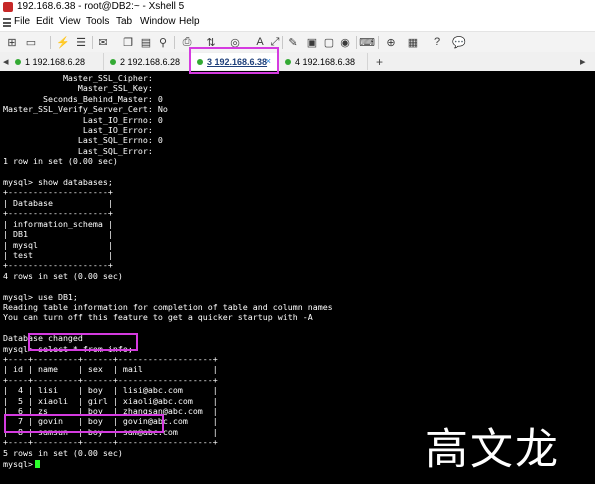 The image size is (595, 484). What do you see at coordinates (31, 42) in the screenshot?
I see `open-folder-icon: ▭` at bounding box center [31, 42].